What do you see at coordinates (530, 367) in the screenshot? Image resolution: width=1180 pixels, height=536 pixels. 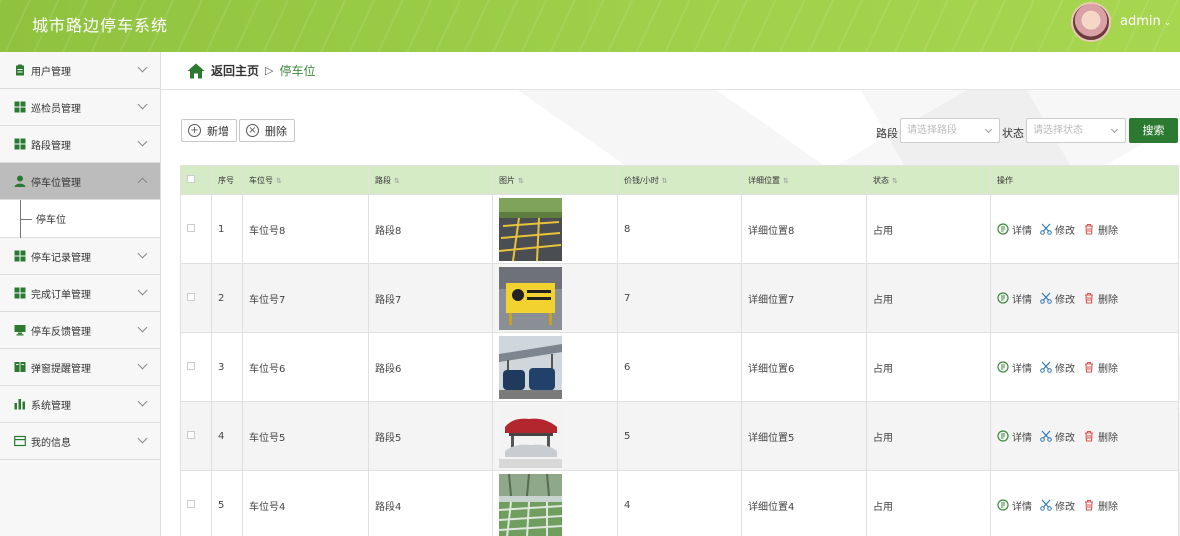 I see `carport-thumbnail` at bounding box center [530, 367].